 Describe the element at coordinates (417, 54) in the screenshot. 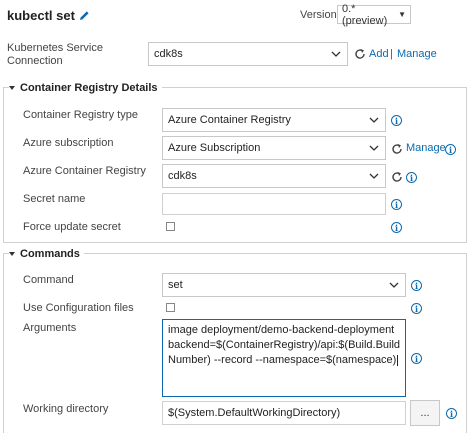

I see `connection-manage-link: Manage` at that location.